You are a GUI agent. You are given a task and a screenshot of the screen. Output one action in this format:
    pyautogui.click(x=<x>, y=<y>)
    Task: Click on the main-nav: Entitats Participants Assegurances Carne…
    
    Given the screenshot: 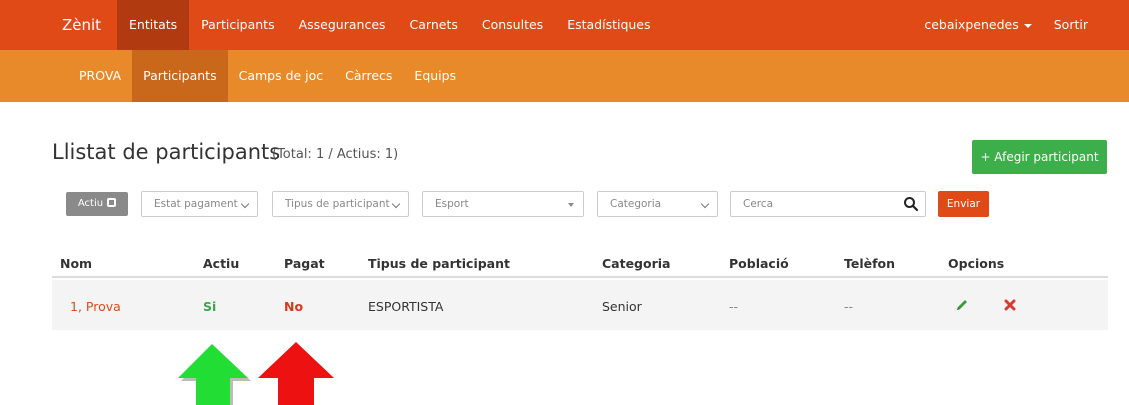 What is the action you would take?
    pyautogui.click(x=390, y=25)
    